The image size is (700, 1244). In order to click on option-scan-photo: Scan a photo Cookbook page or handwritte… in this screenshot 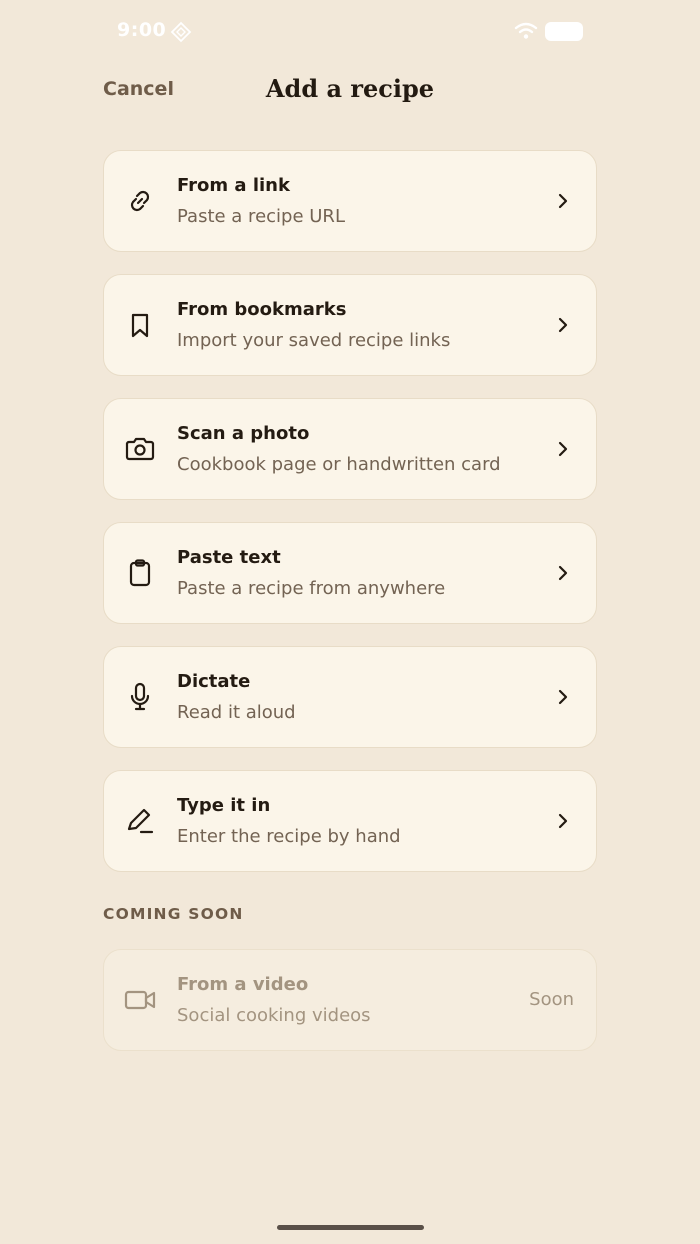, I will do `click(350, 449)`.